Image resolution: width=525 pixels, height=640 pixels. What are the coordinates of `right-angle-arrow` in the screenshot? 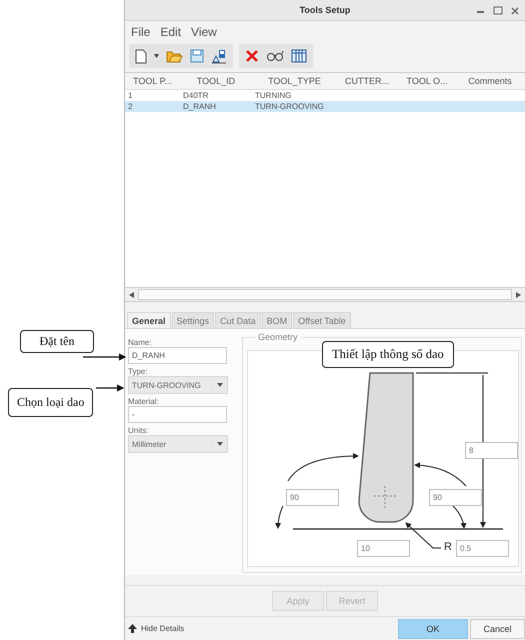 It's located at (440, 495).